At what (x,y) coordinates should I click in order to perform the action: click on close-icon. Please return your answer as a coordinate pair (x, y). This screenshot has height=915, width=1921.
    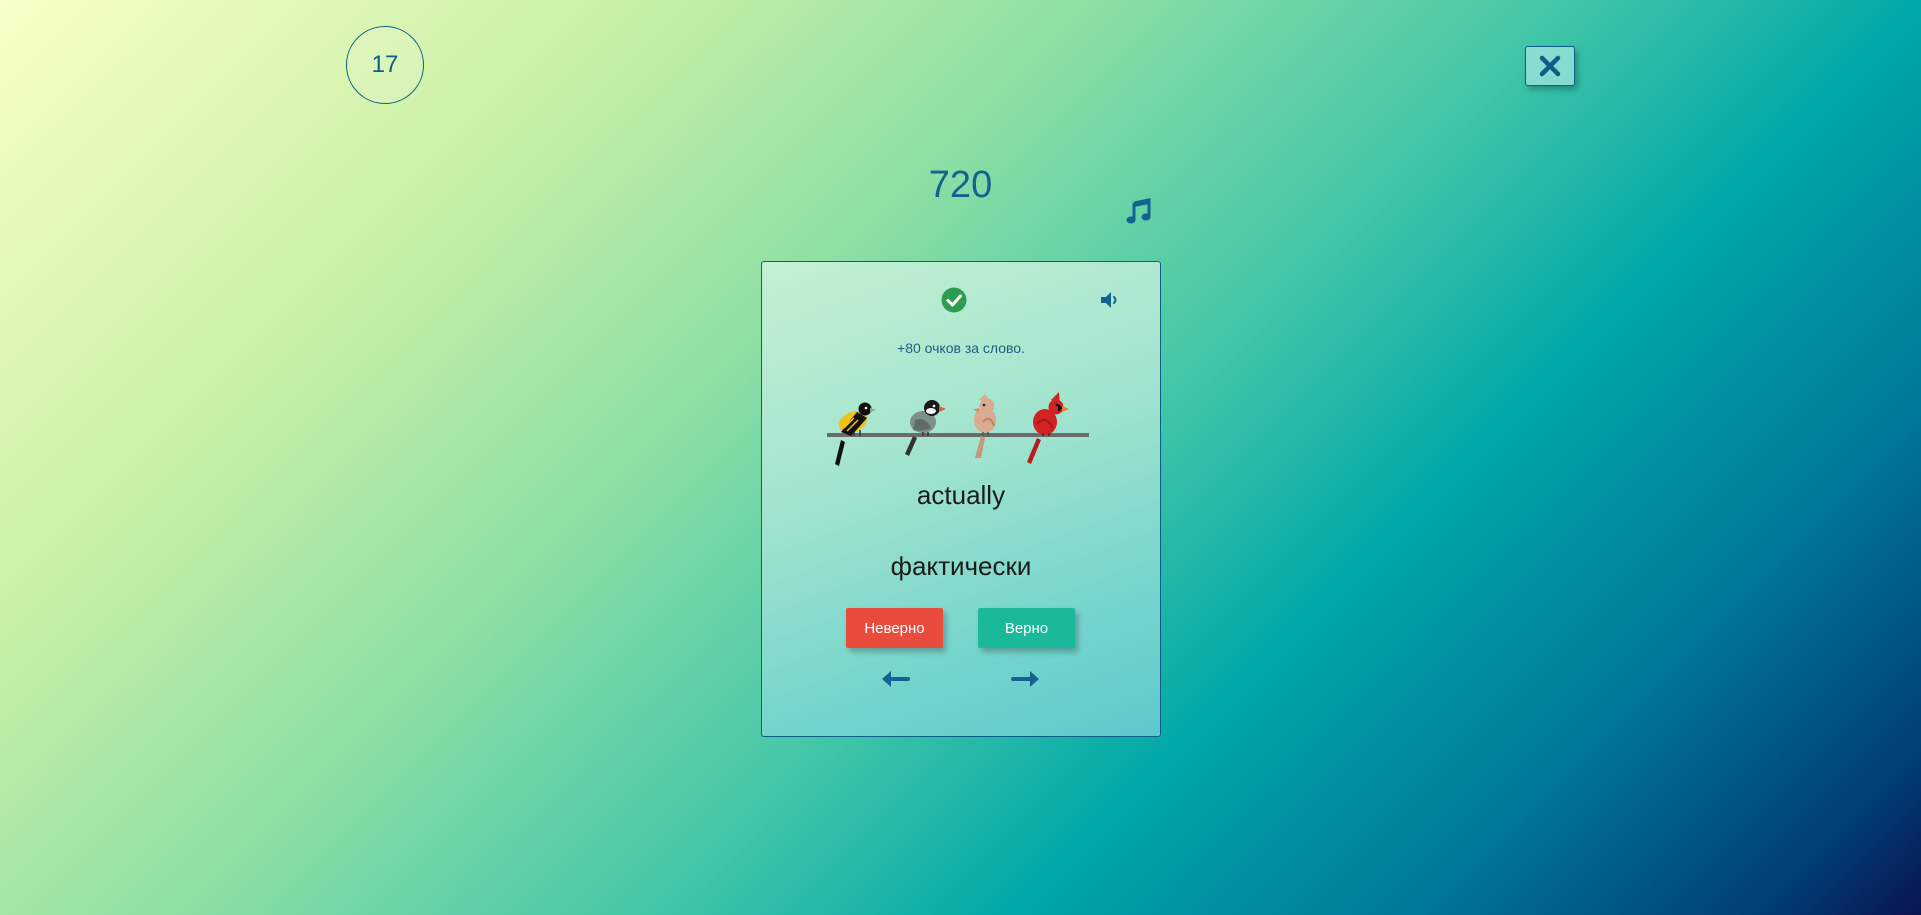
    Looking at the image, I should click on (1550, 66).